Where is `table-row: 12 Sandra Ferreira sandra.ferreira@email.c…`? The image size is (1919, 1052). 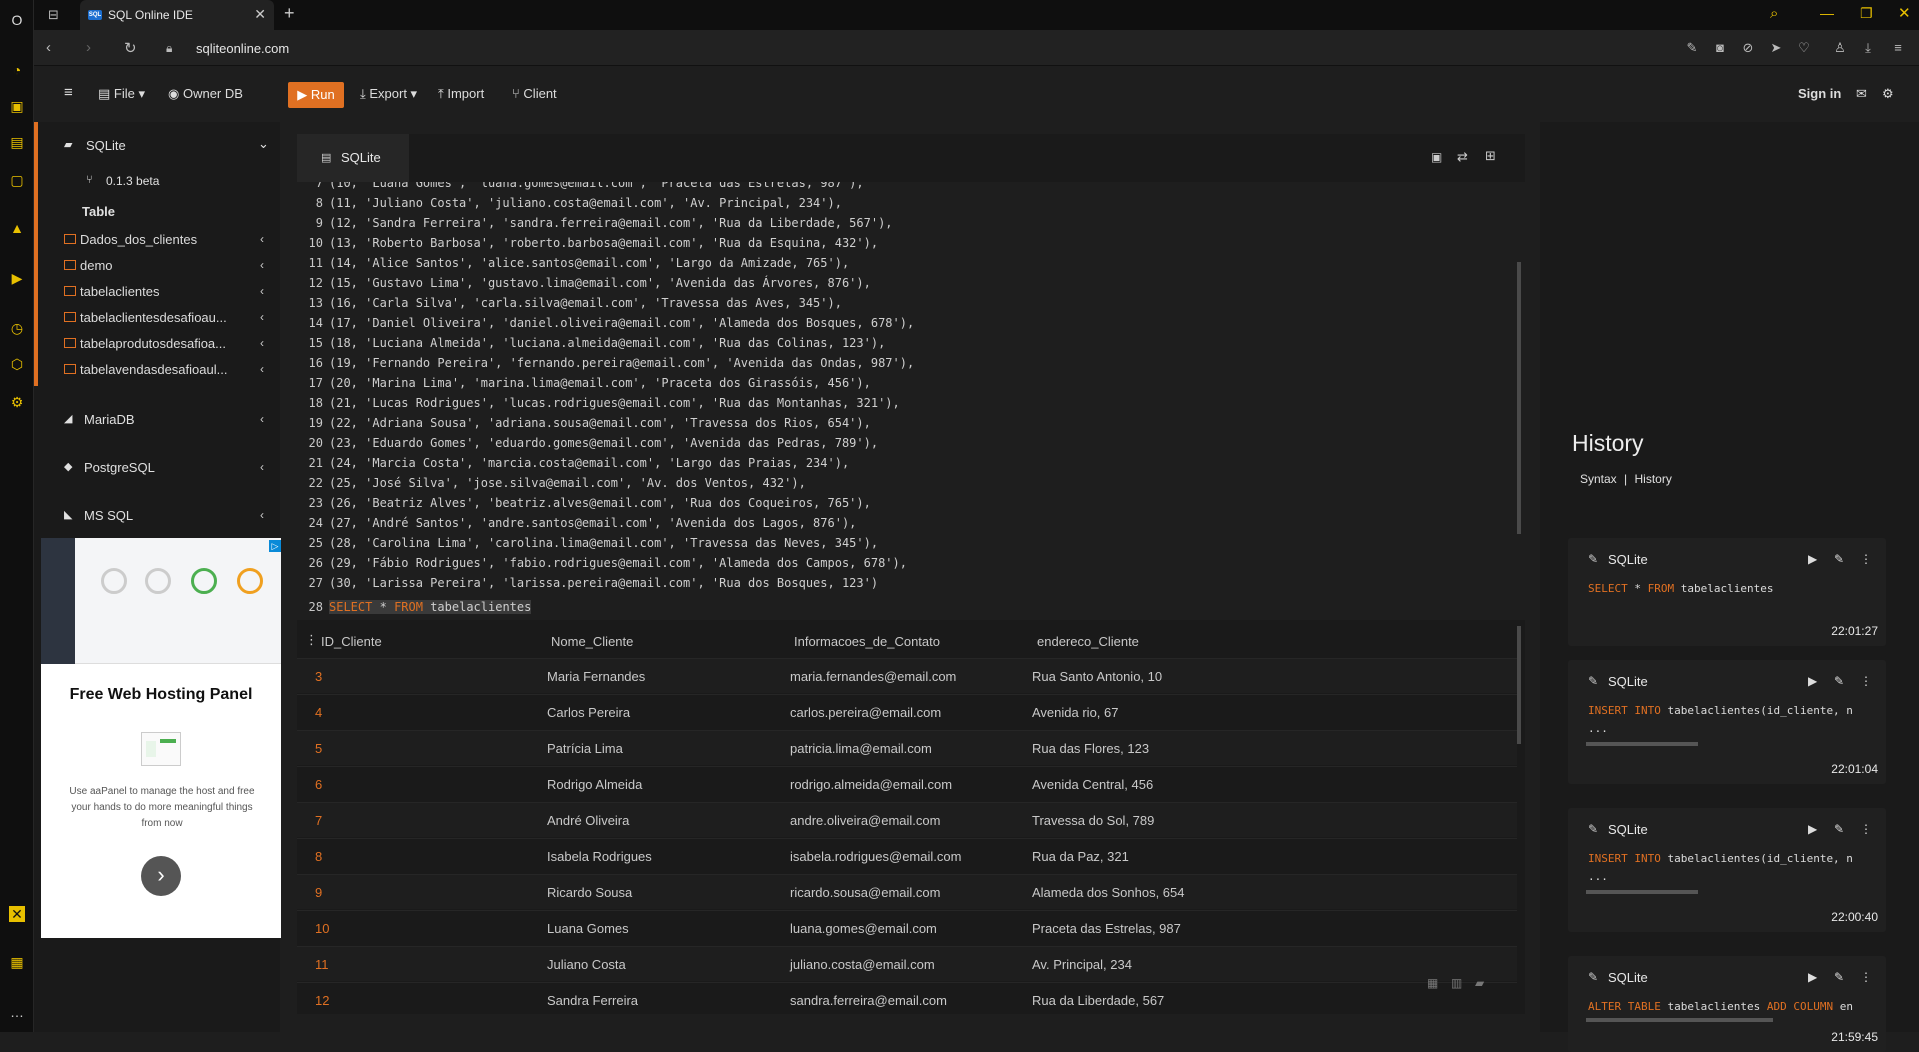
table-row: 12 Sandra Ferreira sandra.ferreira@email.c… is located at coordinates (907, 999).